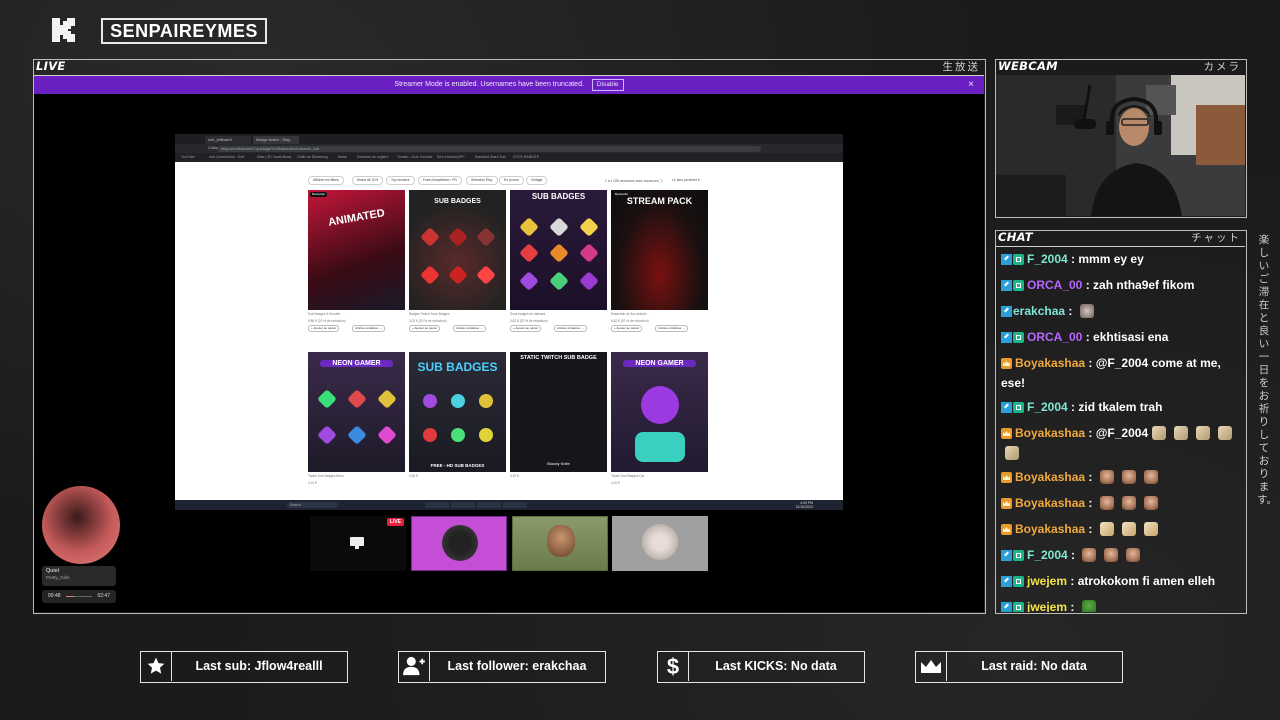 This screenshot has width=1280, height=720. I want to click on product-price: 4,10 €, so click(615, 482).